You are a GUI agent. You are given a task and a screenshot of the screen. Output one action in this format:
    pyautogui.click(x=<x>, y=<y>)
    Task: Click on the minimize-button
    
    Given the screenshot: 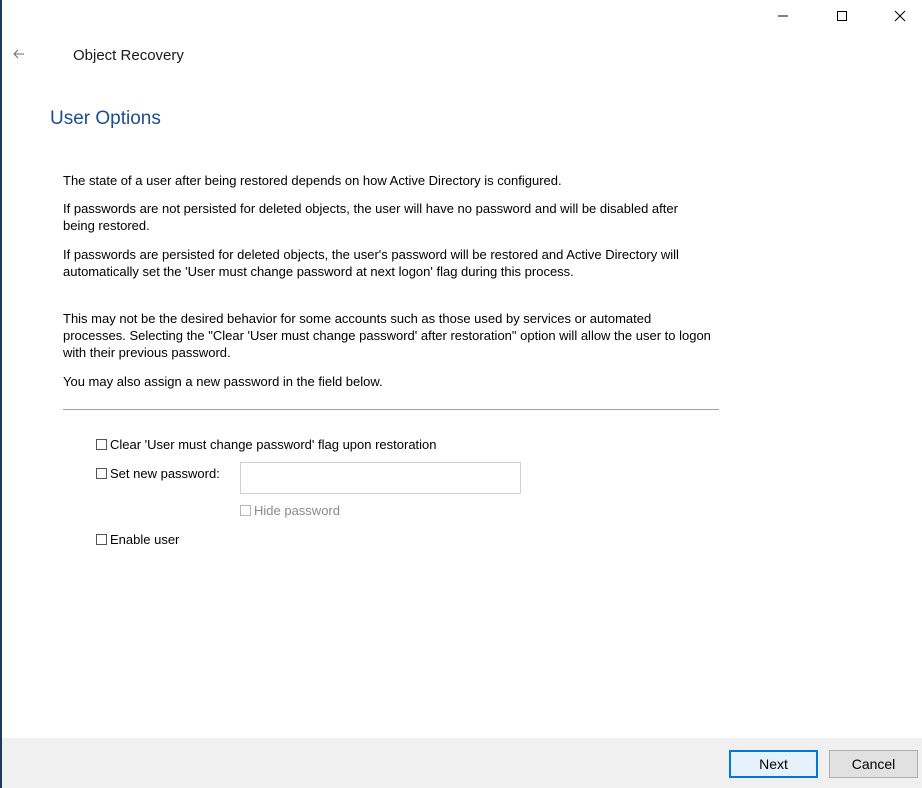 What is the action you would take?
    pyautogui.click(x=783, y=16)
    